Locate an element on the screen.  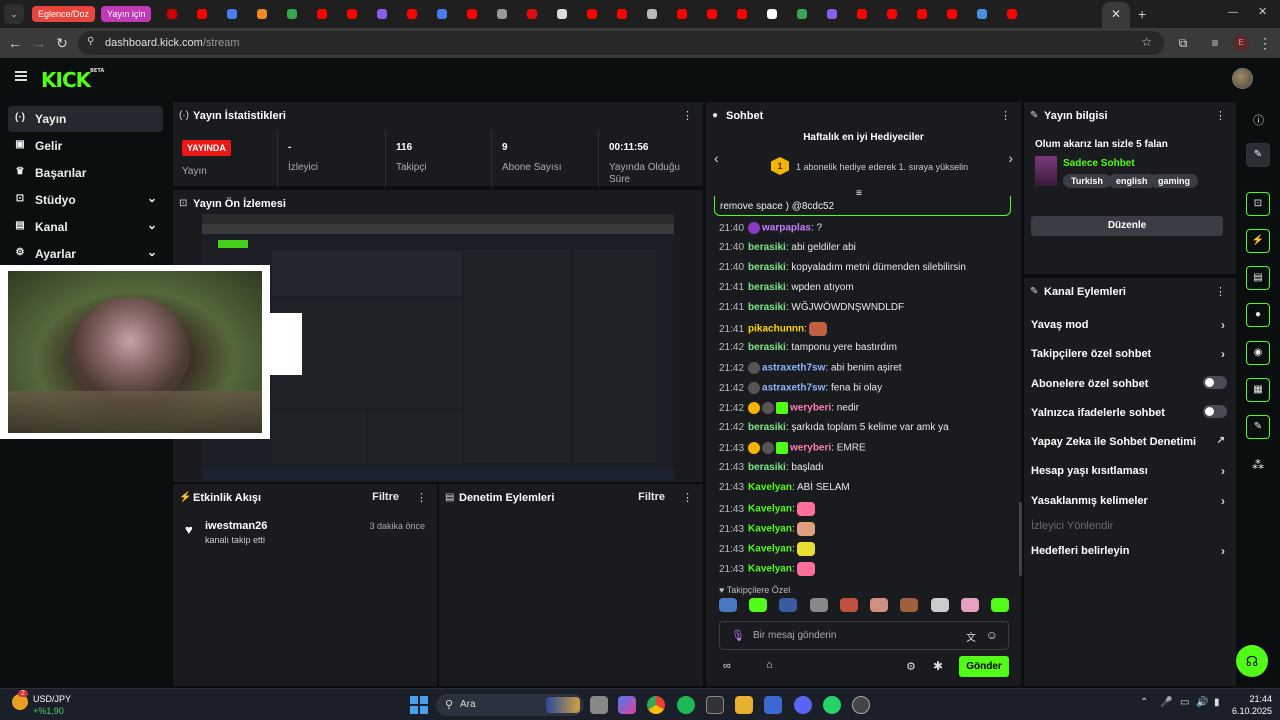
chat-message: 21:41 berasiki: wpden atıyom is located at coordinates (786, 287).